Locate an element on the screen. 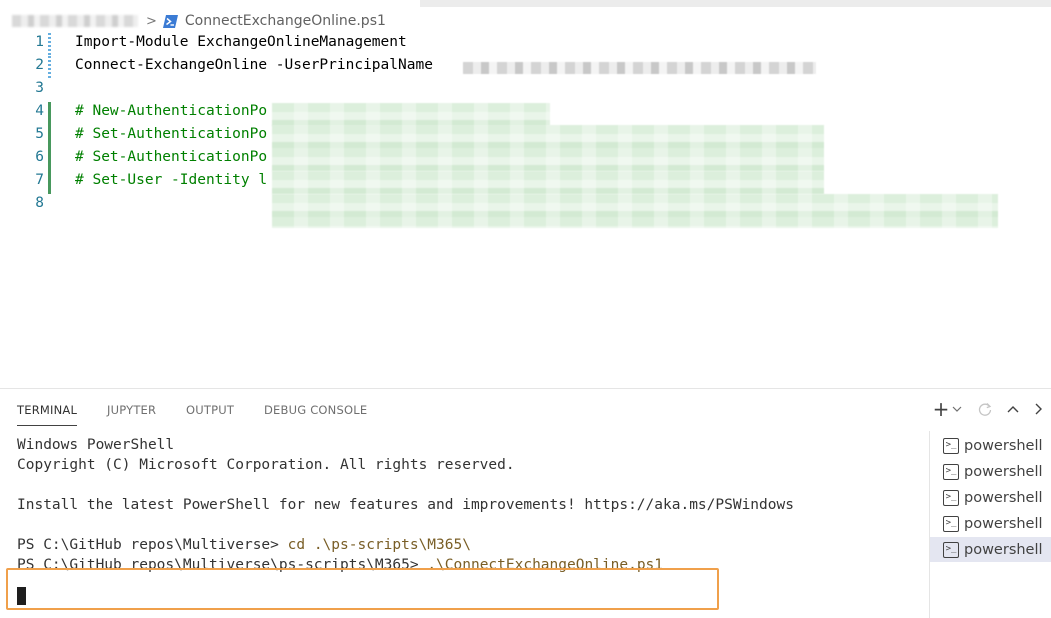 Image resolution: width=1051 pixels, height=618 pixels. line-number: 5 is located at coordinates (39, 134).